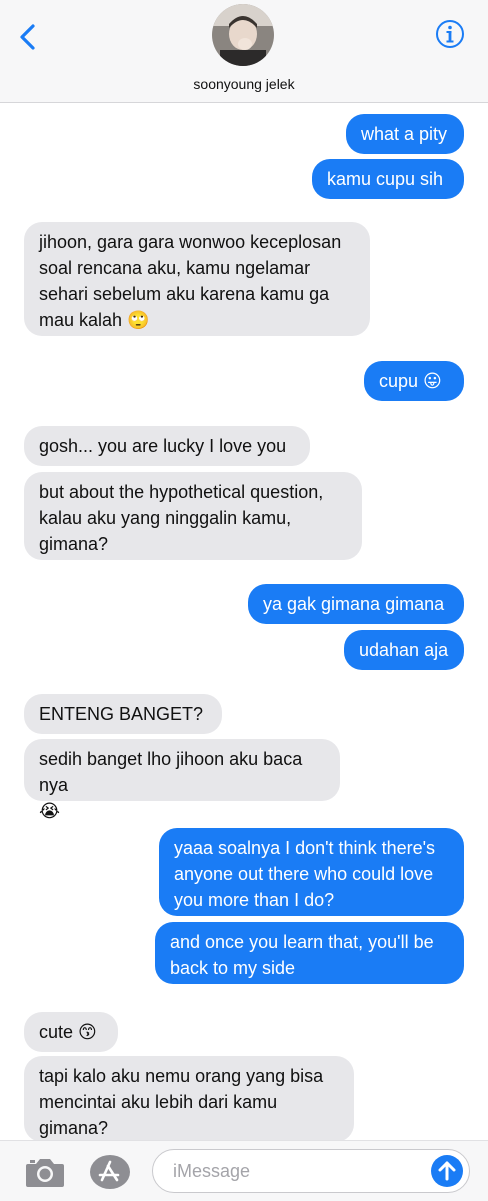 The width and height of the screenshot is (488, 1201). What do you see at coordinates (123, 714) in the screenshot?
I see `message-bubble-incoming: ENTENG BANGET?` at bounding box center [123, 714].